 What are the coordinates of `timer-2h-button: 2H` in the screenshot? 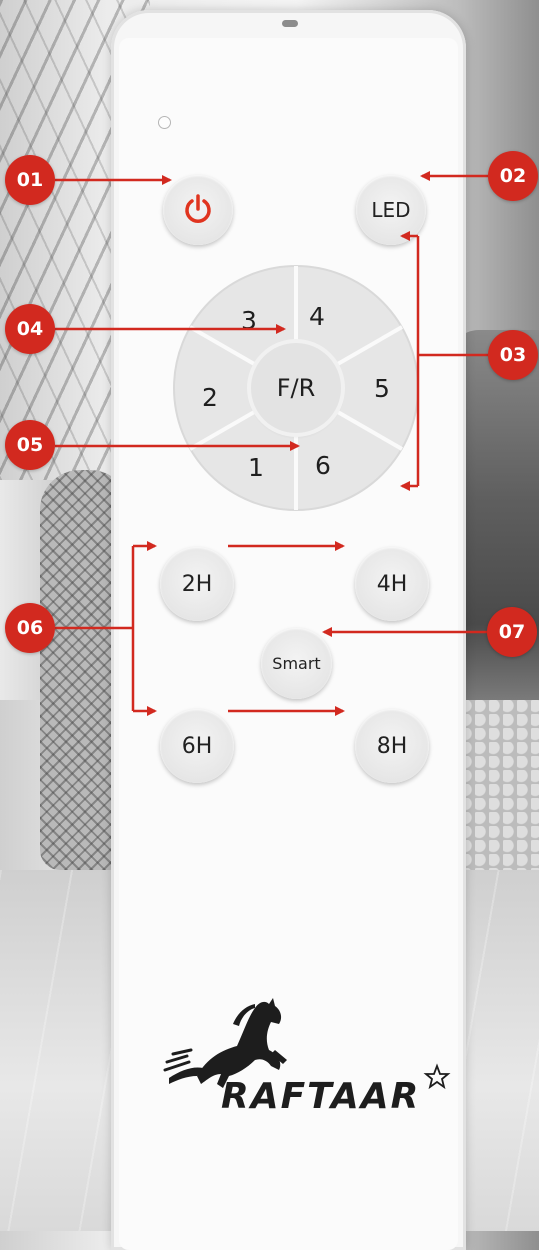 It's located at (197, 584).